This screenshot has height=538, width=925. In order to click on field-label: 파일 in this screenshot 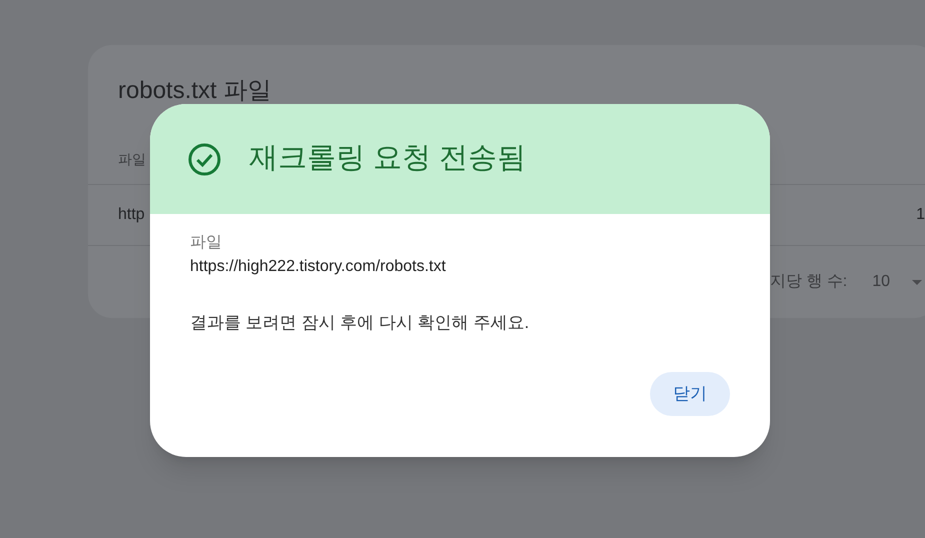, I will do `click(206, 243)`.